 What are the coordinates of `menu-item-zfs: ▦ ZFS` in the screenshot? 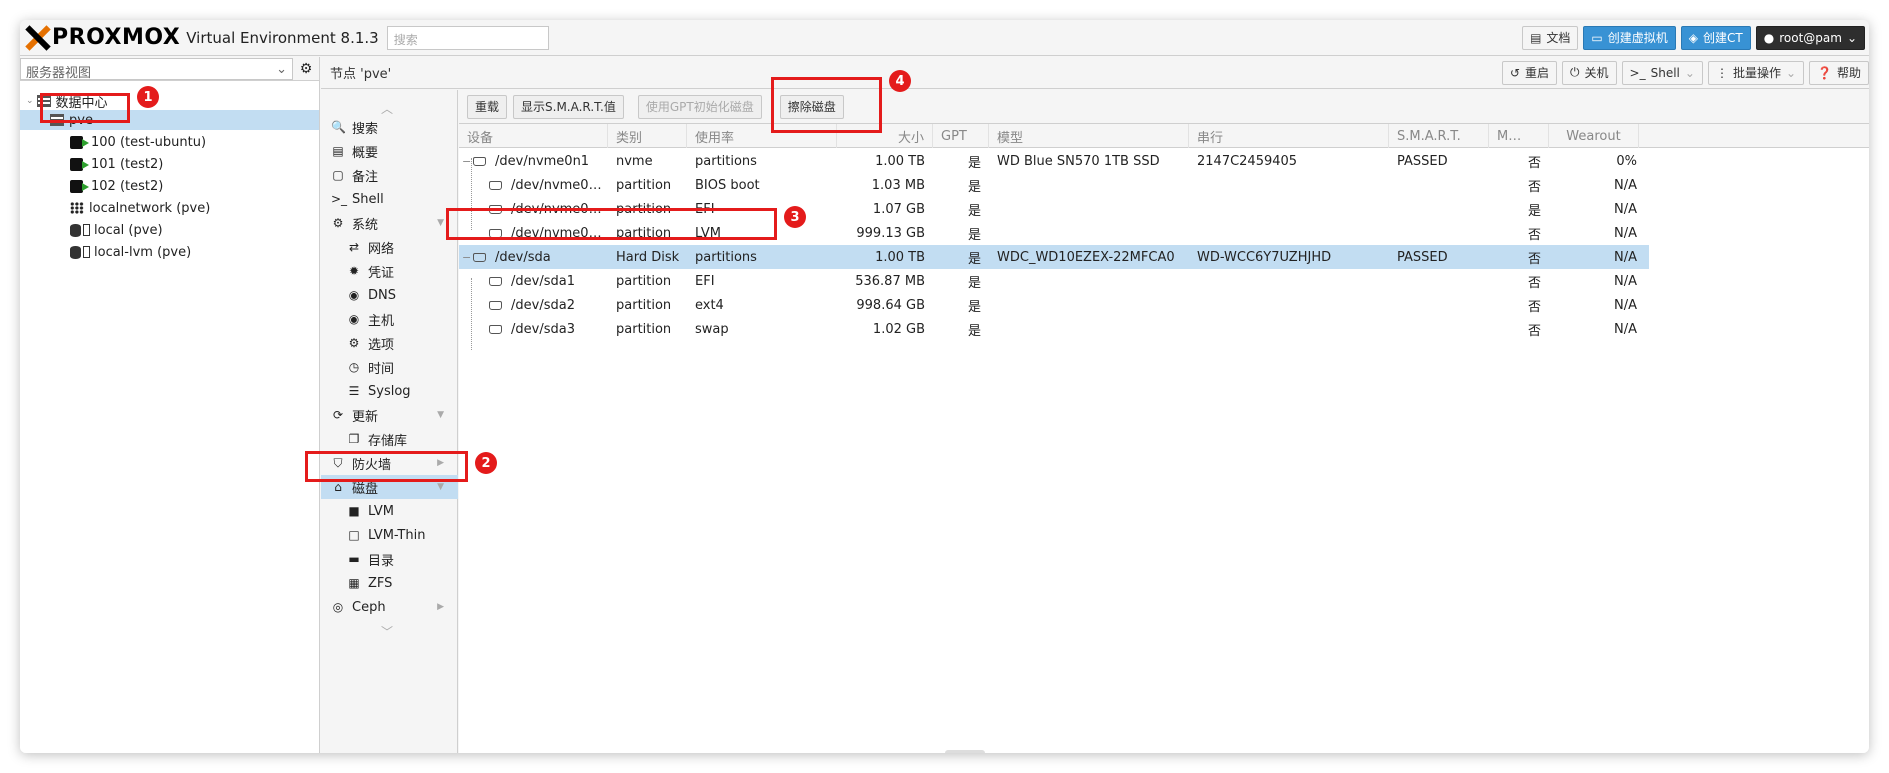 It's located at (389, 583).